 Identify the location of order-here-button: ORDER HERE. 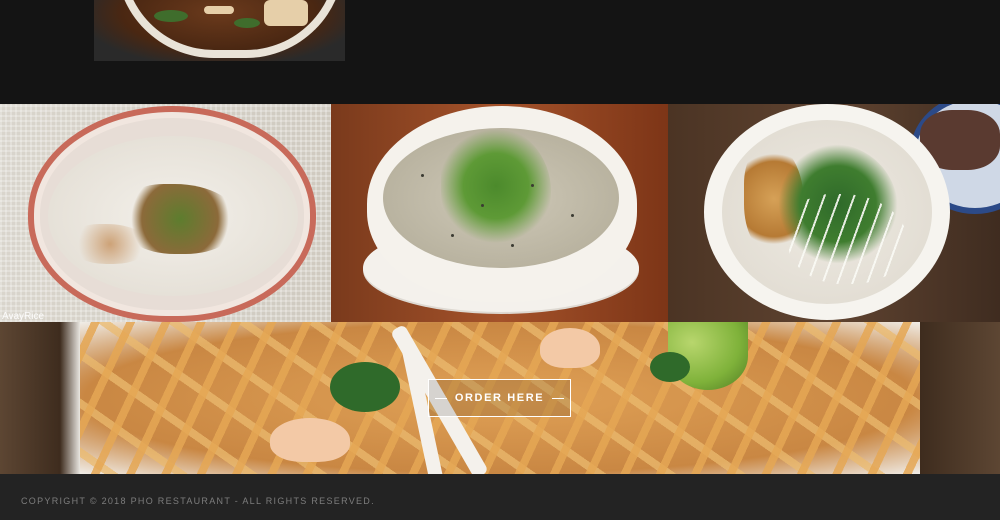
(499, 398).